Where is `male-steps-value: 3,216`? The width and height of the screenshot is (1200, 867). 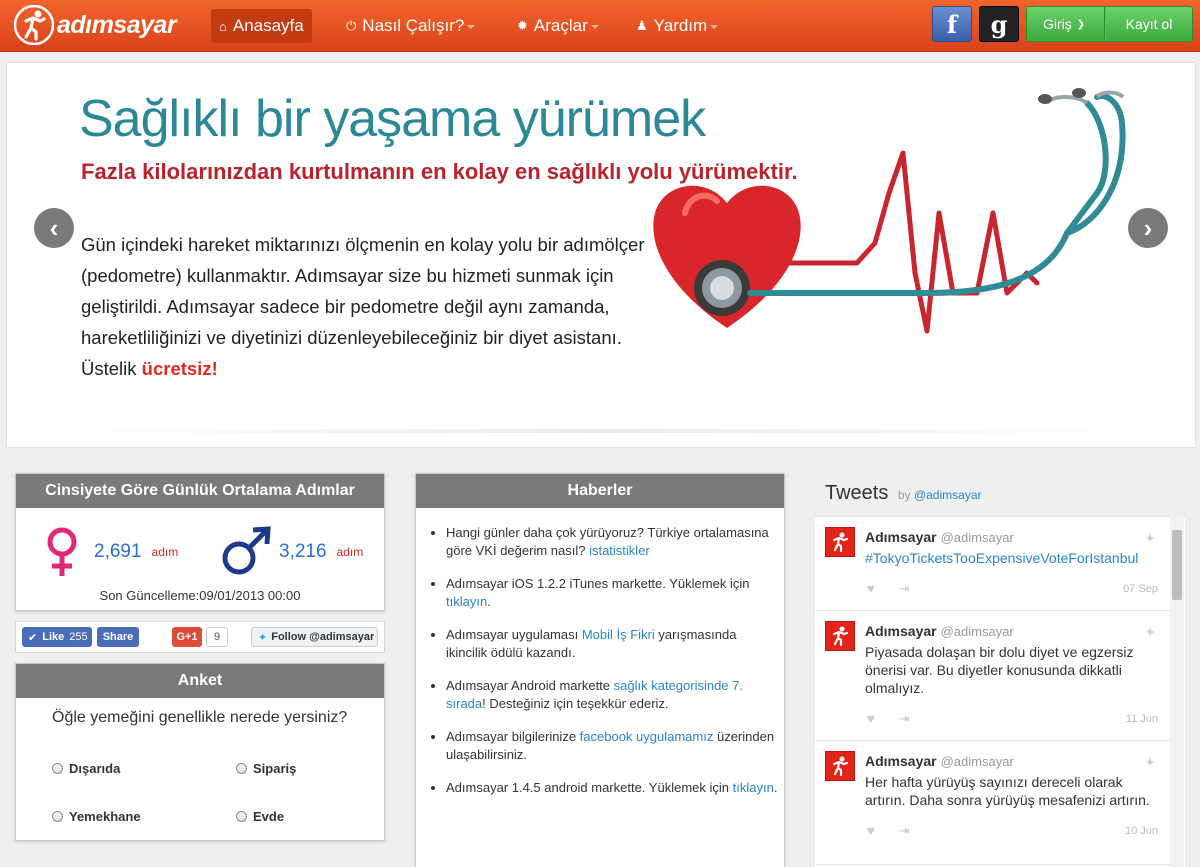 male-steps-value: 3,216 is located at coordinates (303, 551).